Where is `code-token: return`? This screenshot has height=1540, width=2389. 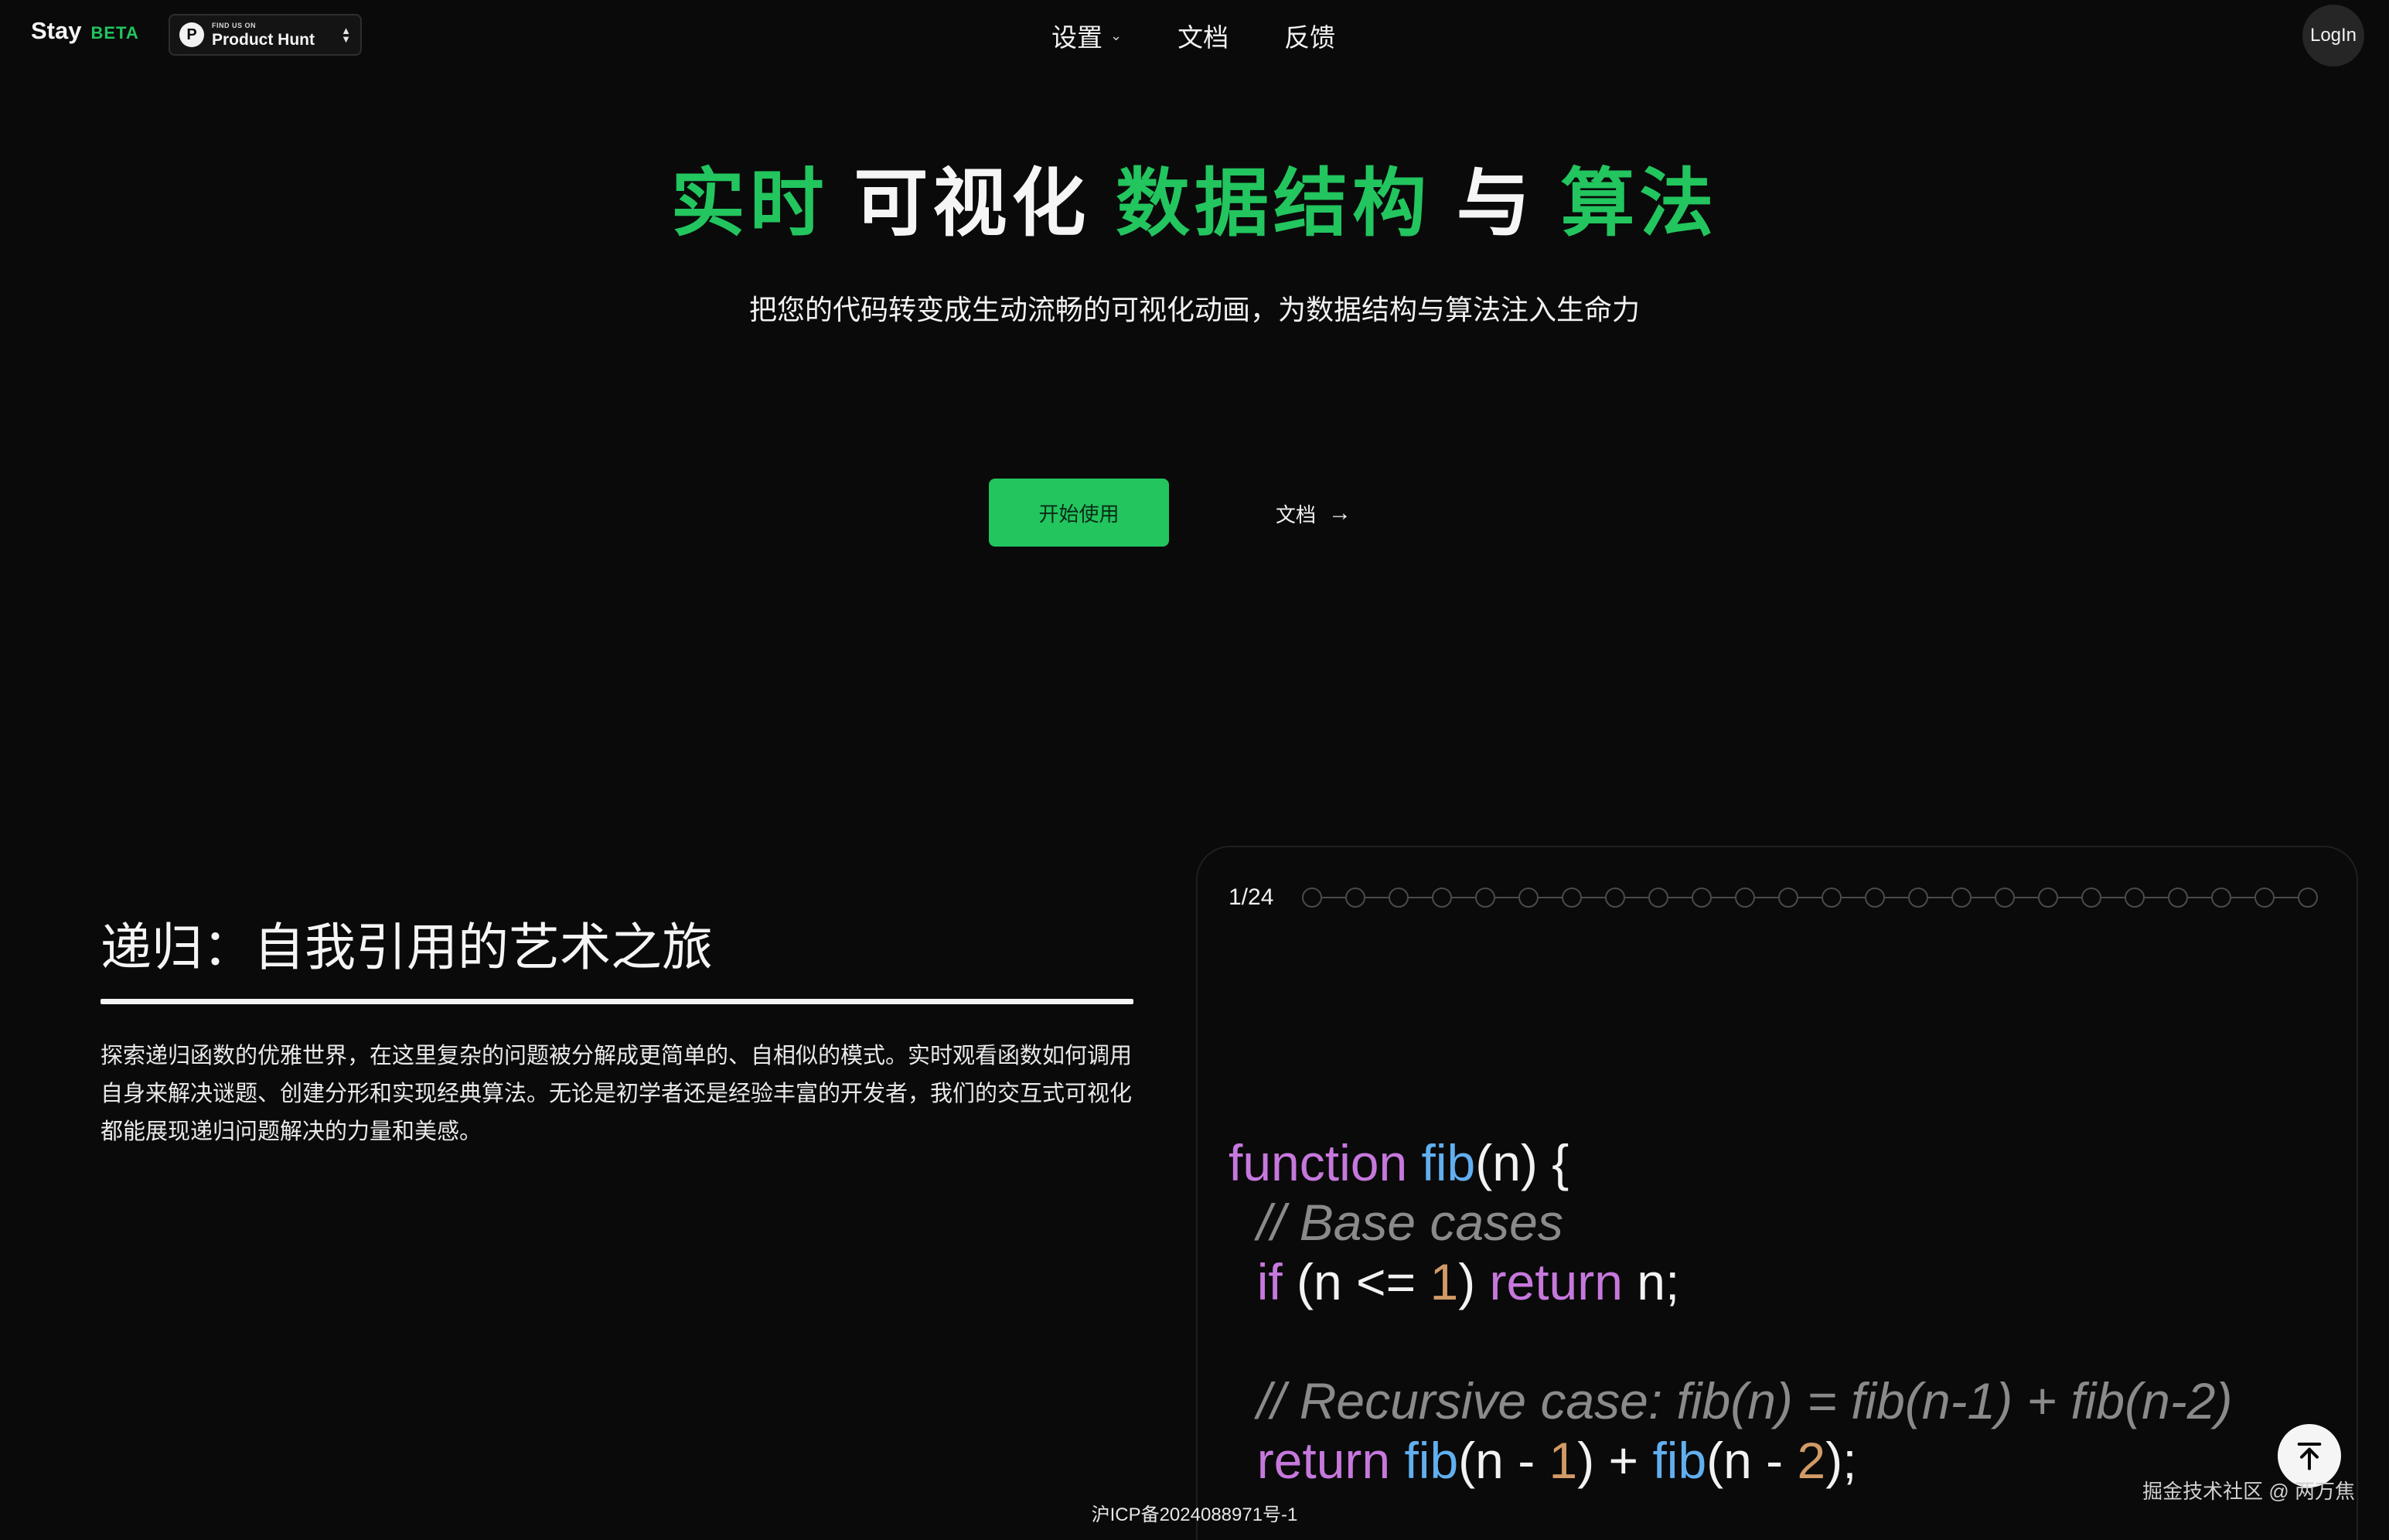
code-token: return is located at coordinates (1556, 1281).